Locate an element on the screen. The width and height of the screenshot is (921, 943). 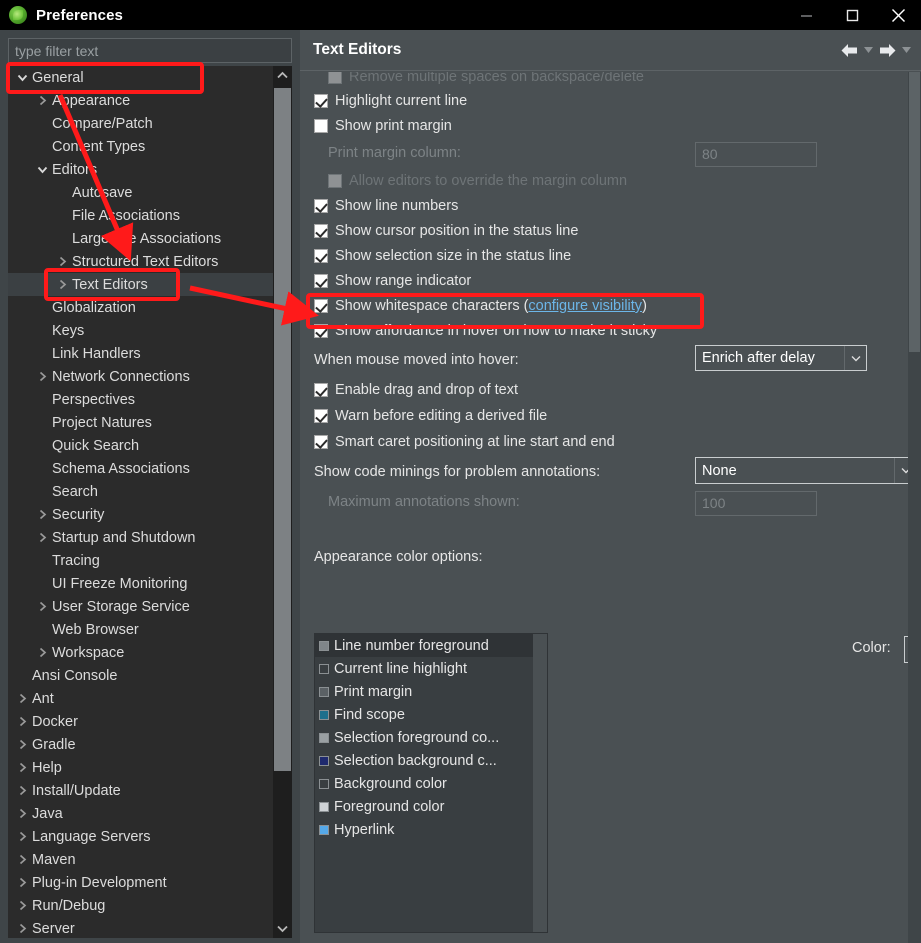
forward-arrow-icon is located at coordinates (887, 50).